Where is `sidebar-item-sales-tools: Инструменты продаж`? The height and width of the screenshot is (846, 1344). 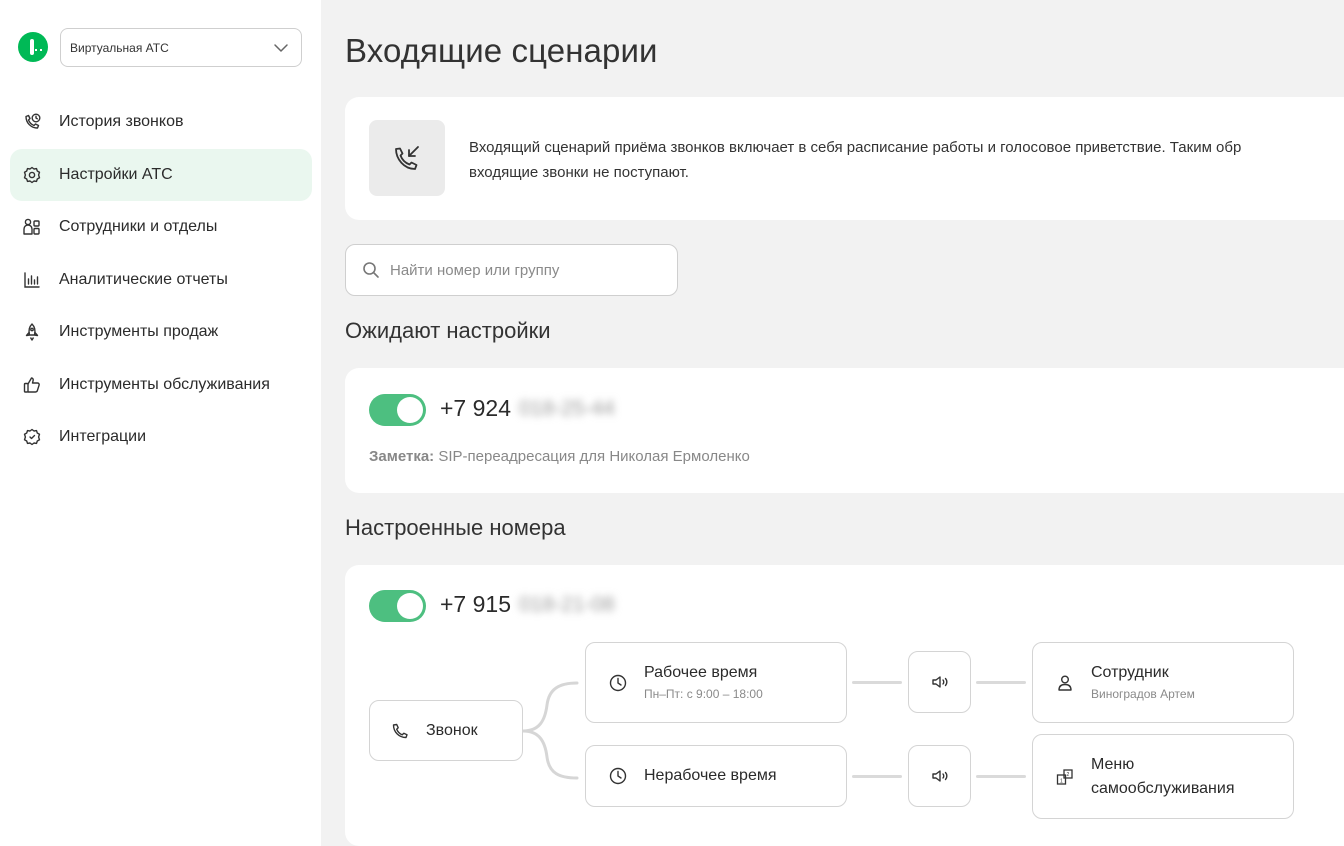 sidebar-item-sales-tools: Инструменты продаж is located at coordinates (161, 332).